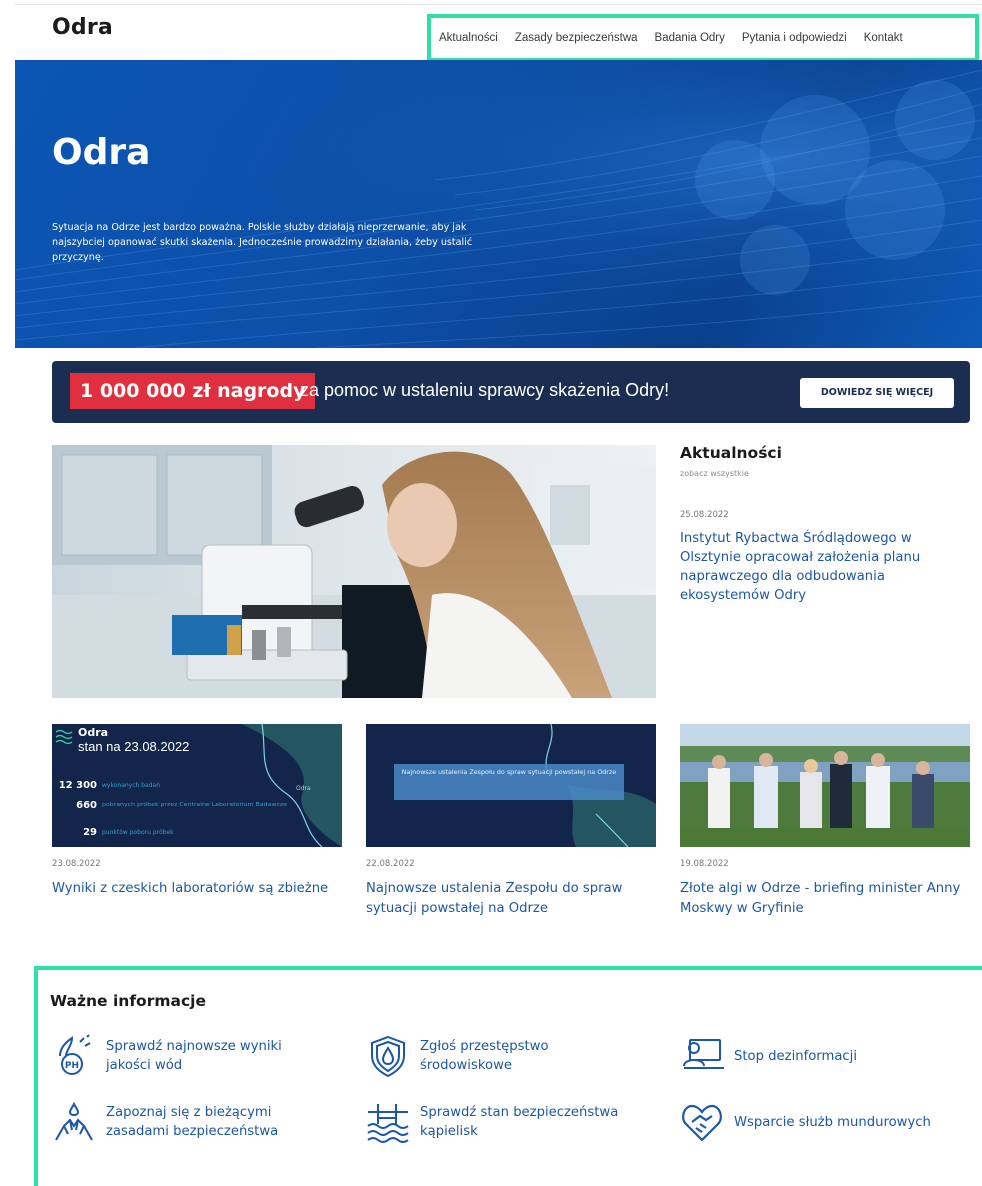  What do you see at coordinates (131, 785) in the screenshot?
I see `stat-label: wykonanych badań` at bounding box center [131, 785].